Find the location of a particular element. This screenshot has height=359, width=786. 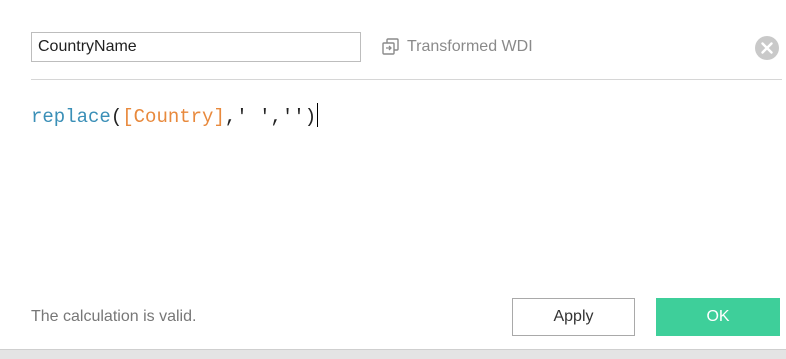

formula-function: replace is located at coordinates (71, 117).